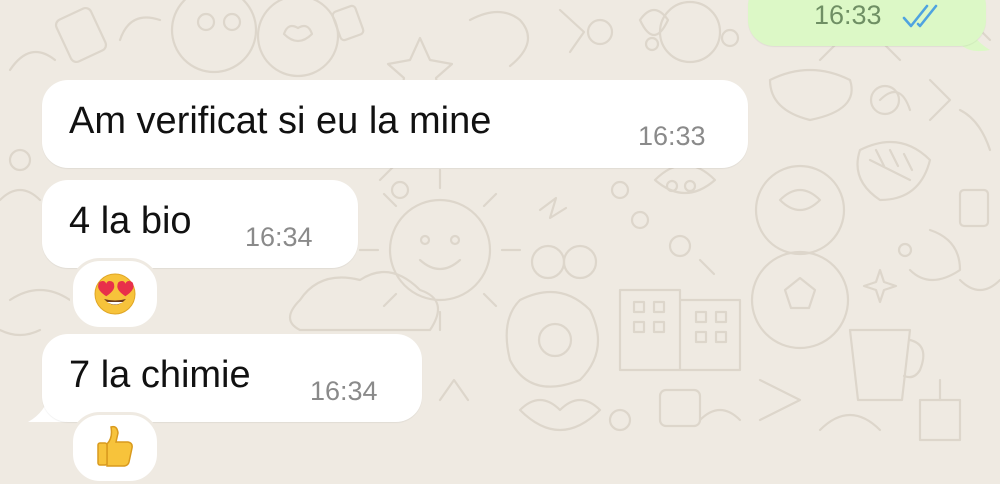  What do you see at coordinates (280, 121) in the screenshot?
I see `message-text: Am verificat si eu la mine` at bounding box center [280, 121].